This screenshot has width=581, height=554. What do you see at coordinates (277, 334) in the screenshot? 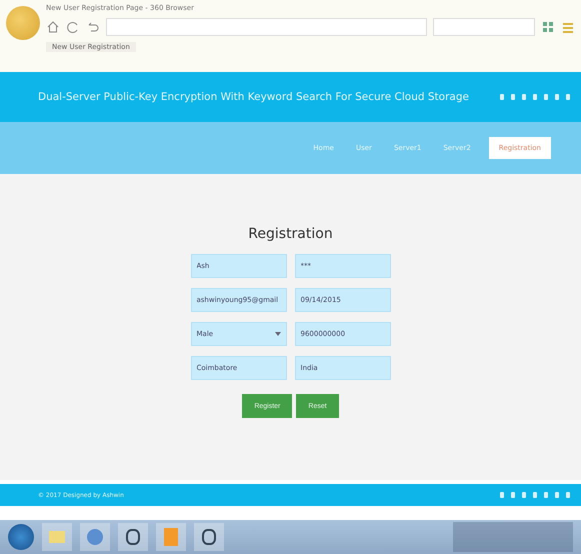
I see `caret-icon` at bounding box center [277, 334].